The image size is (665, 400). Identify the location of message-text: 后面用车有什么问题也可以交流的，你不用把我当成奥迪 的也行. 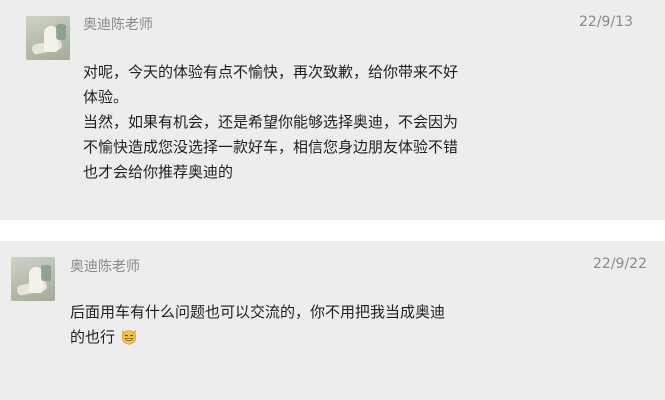
(257, 325).